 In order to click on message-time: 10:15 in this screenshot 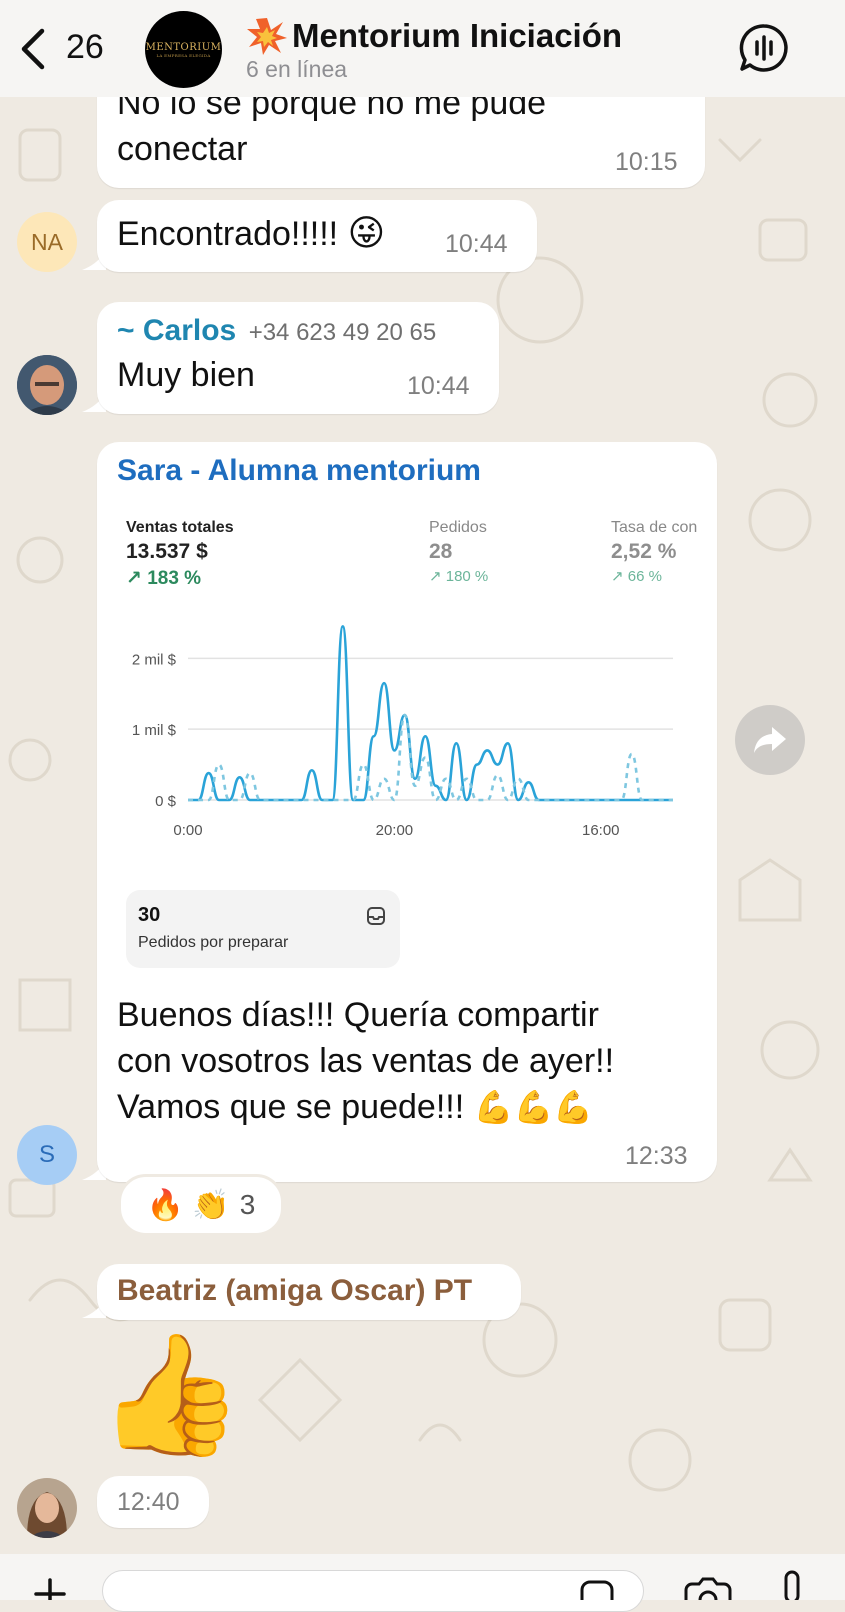, I will do `click(646, 162)`.